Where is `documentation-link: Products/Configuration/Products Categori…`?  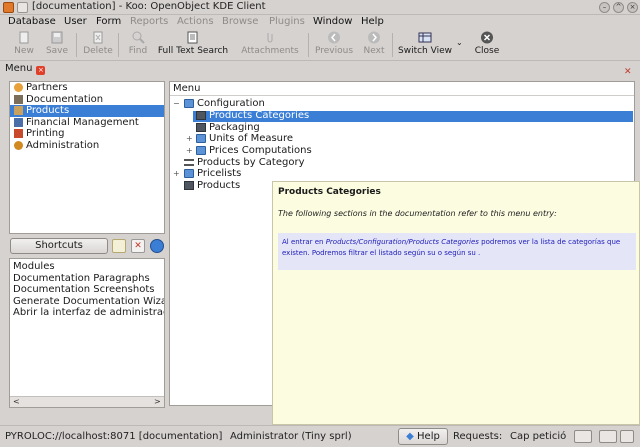 documentation-link: Products/Configuration/Products Categori… is located at coordinates (402, 242).